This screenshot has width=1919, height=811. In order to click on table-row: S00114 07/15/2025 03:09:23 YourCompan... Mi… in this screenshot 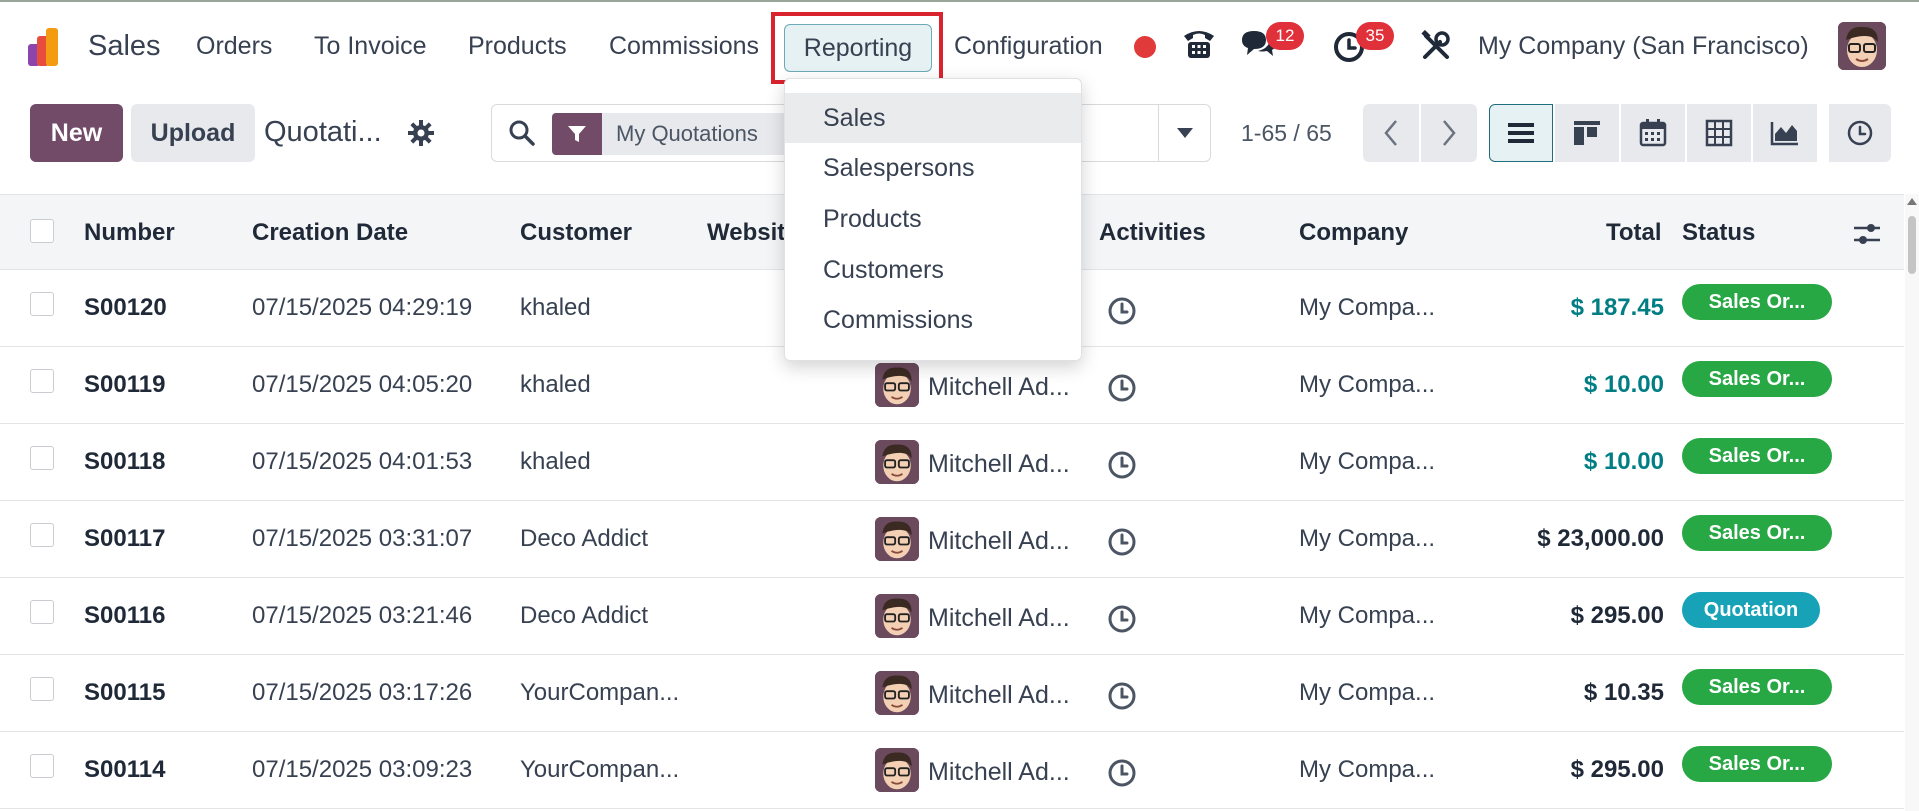, I will do `click(952, 770)`.